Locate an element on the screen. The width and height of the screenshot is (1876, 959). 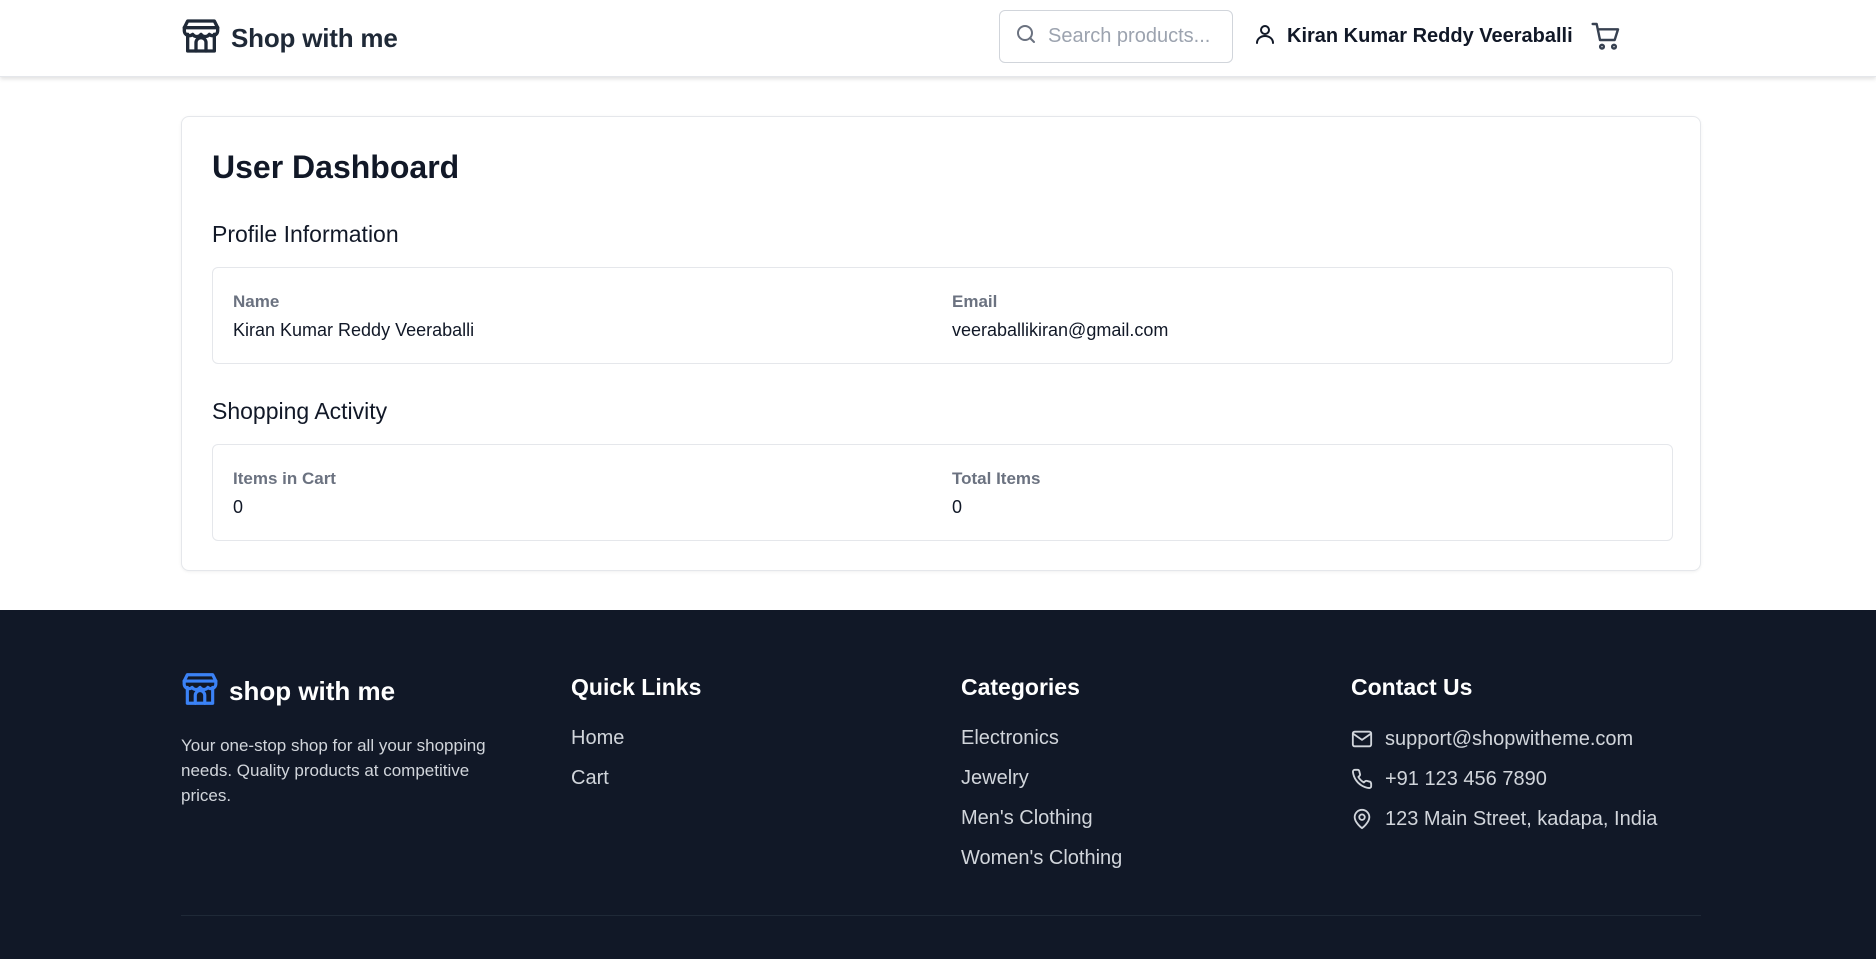
page-title: User Dashboard is located at coordinates (336, 167).